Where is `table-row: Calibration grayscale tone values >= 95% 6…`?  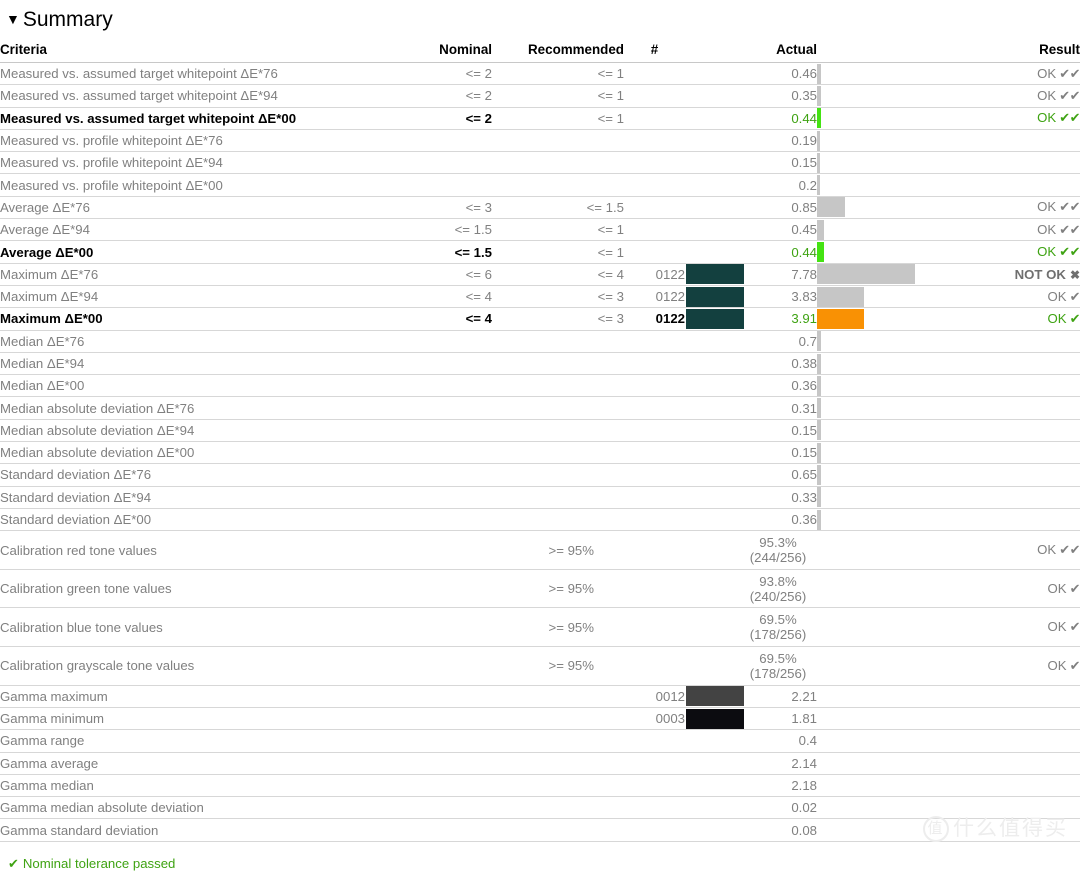 table-row: Calibration grayscale tone values >= 95% 6… is located at coordinates (540, 666).